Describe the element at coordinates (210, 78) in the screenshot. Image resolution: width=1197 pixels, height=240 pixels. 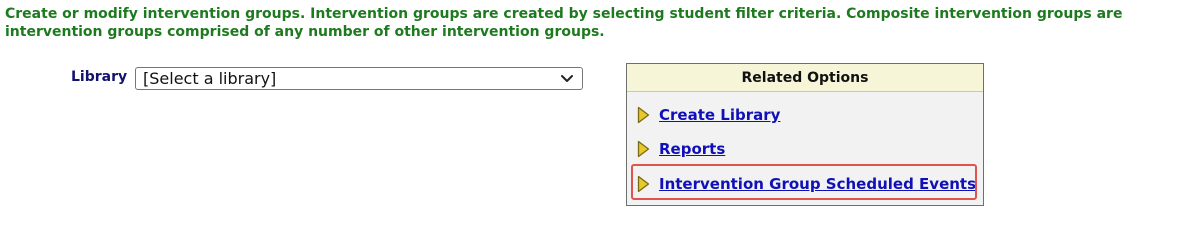
I see `library-select-value: [Select a library]` at that location.